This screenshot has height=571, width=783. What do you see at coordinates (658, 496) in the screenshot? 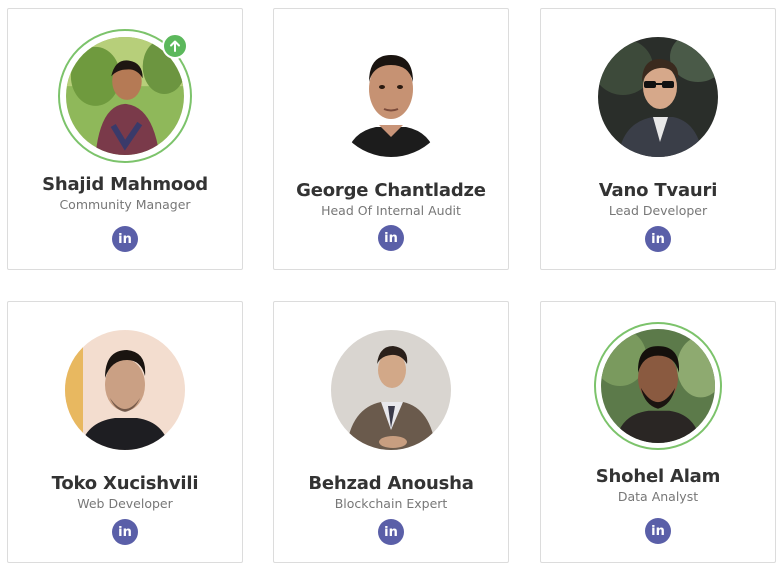
I see `member-role: Data Analyst` at bounding box center [658, 496].